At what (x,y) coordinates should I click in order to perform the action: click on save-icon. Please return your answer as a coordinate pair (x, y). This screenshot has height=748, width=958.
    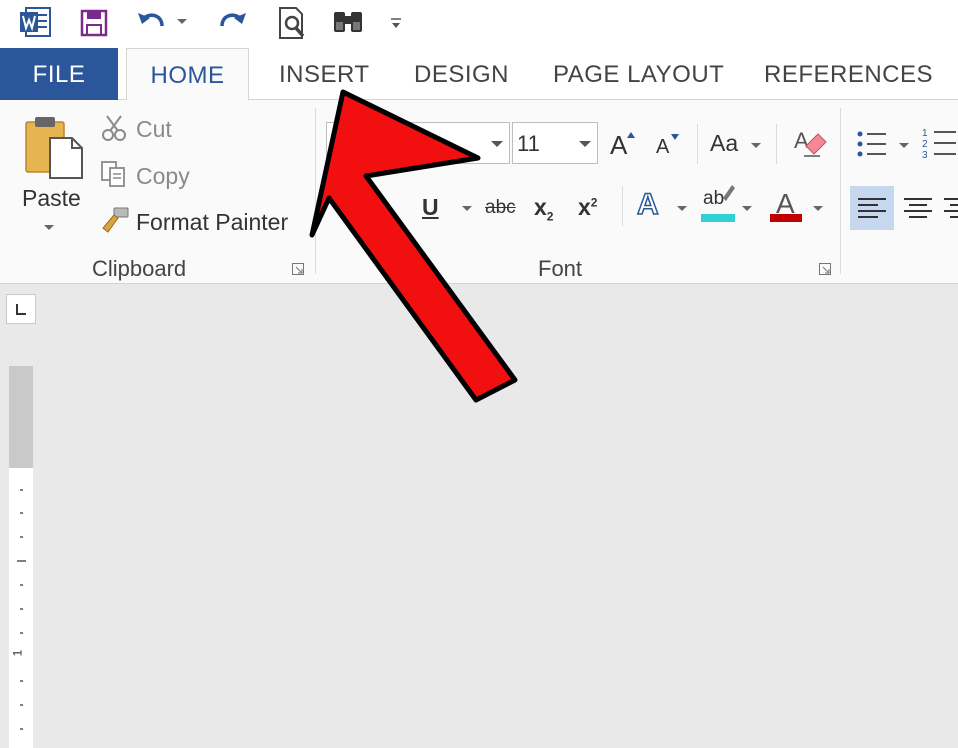
    Looking at the image, I should click on (94, 23).